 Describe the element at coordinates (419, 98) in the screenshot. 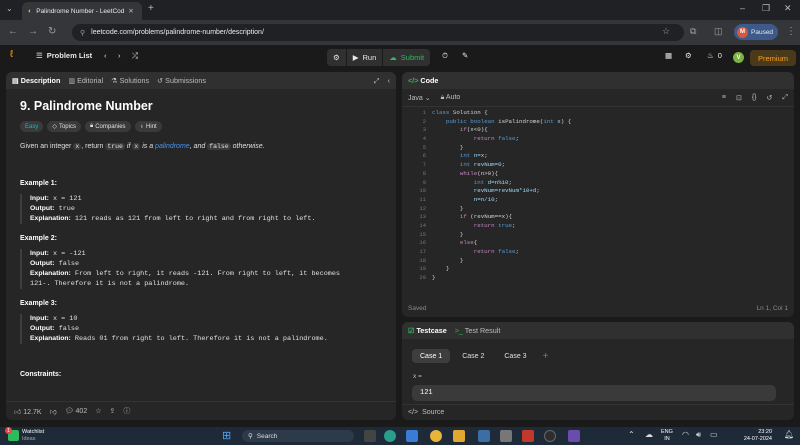

I see `language-select: Java ⌄` at that location.